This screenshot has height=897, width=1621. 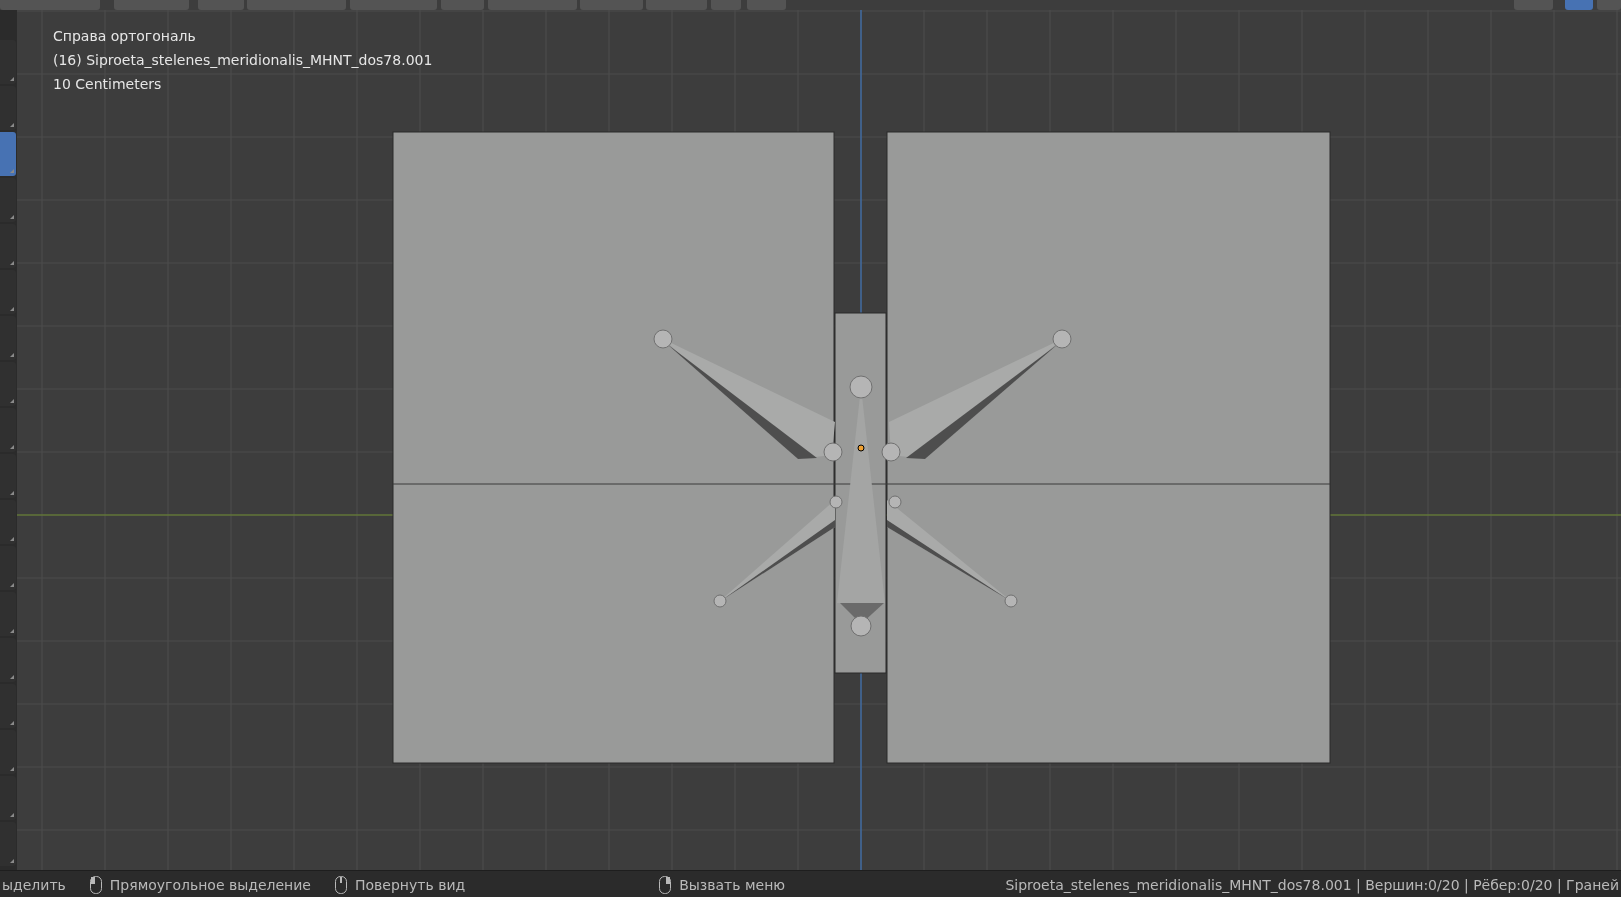 What do you see at coordinates (108, 84) in the screenshot?
I see `grid-scale: 10 Centimeters` at bounding box center [108, 84].